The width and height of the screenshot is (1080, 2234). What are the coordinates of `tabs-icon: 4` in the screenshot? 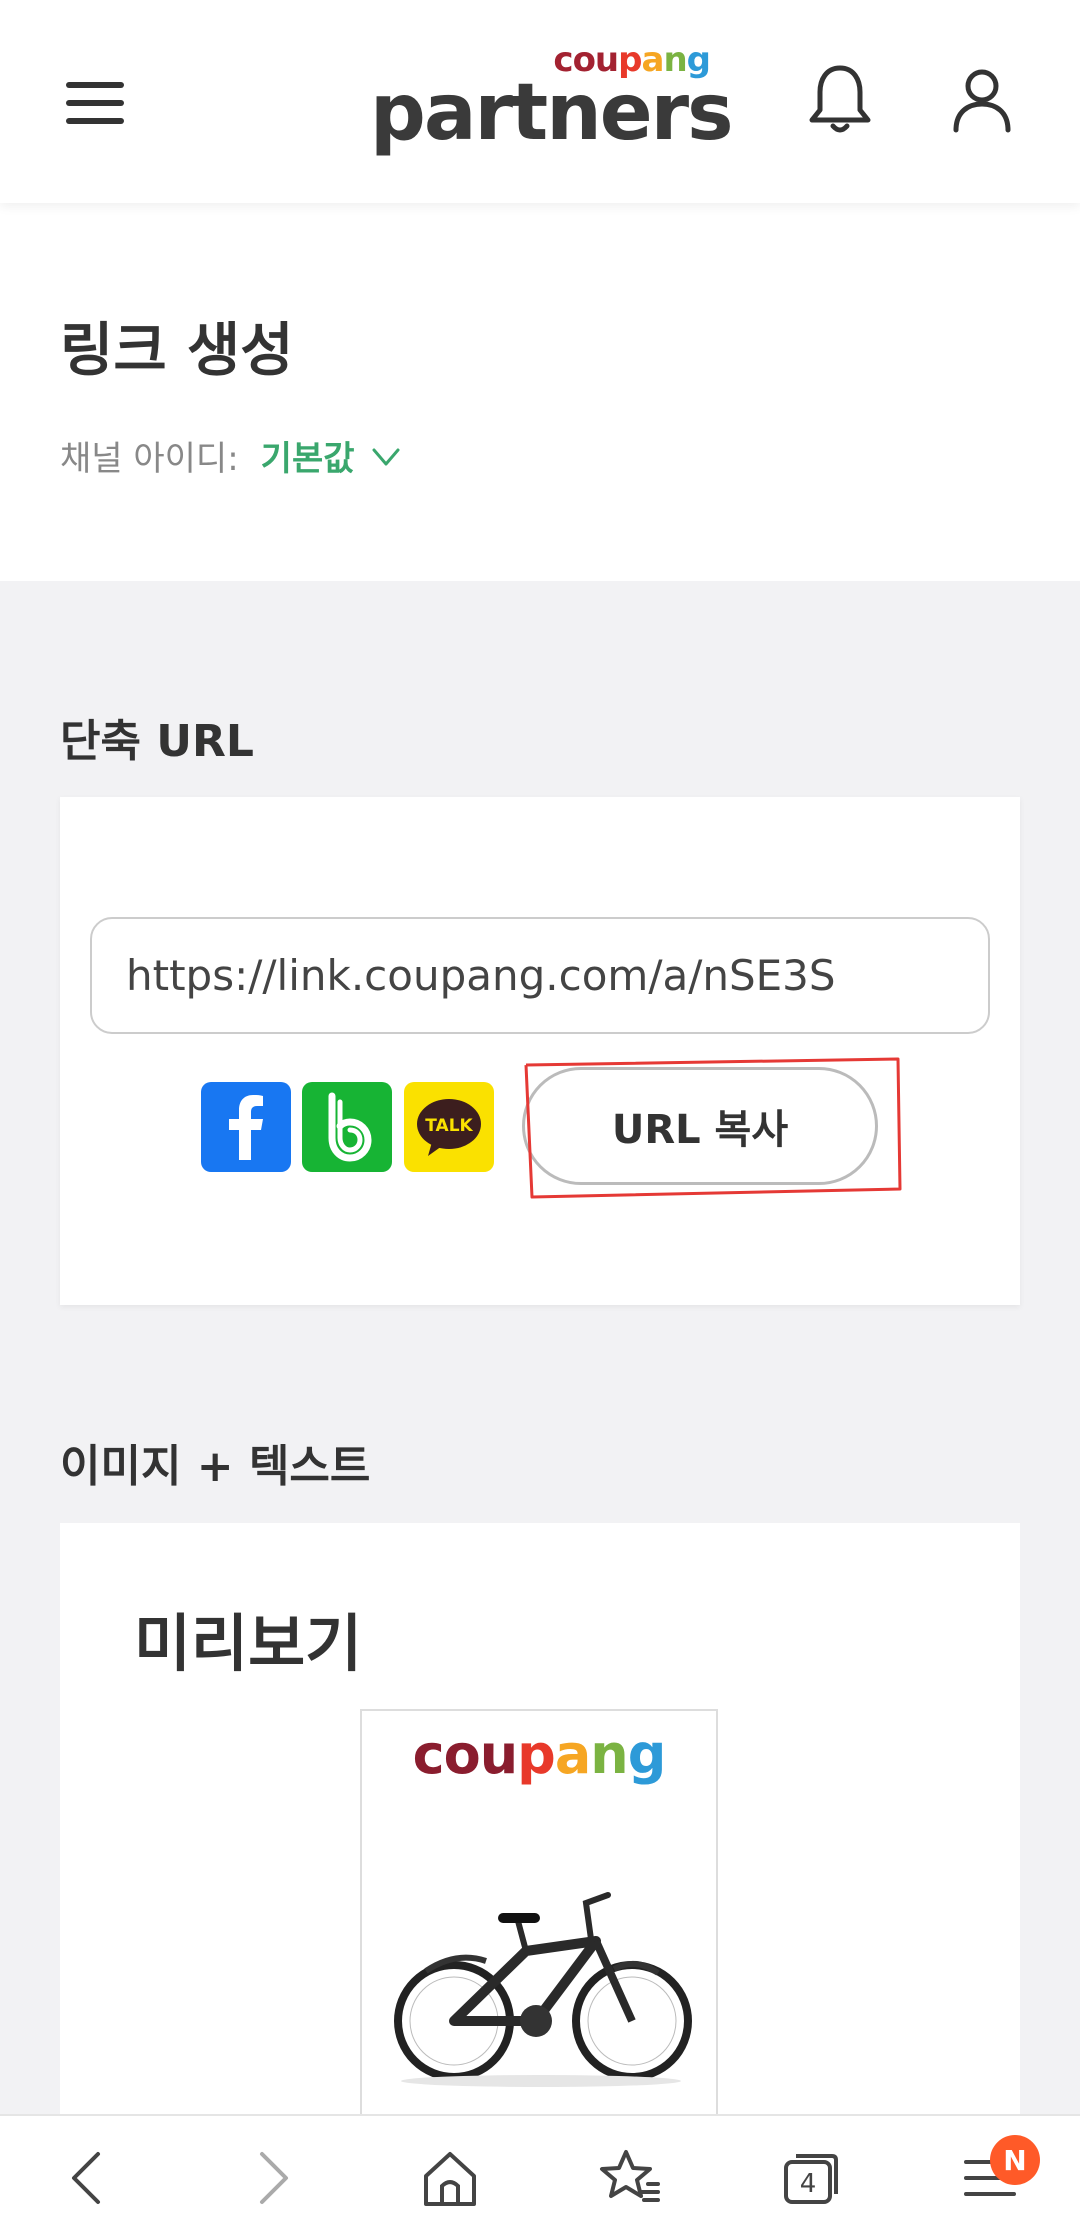 It's located at (810, 2178).